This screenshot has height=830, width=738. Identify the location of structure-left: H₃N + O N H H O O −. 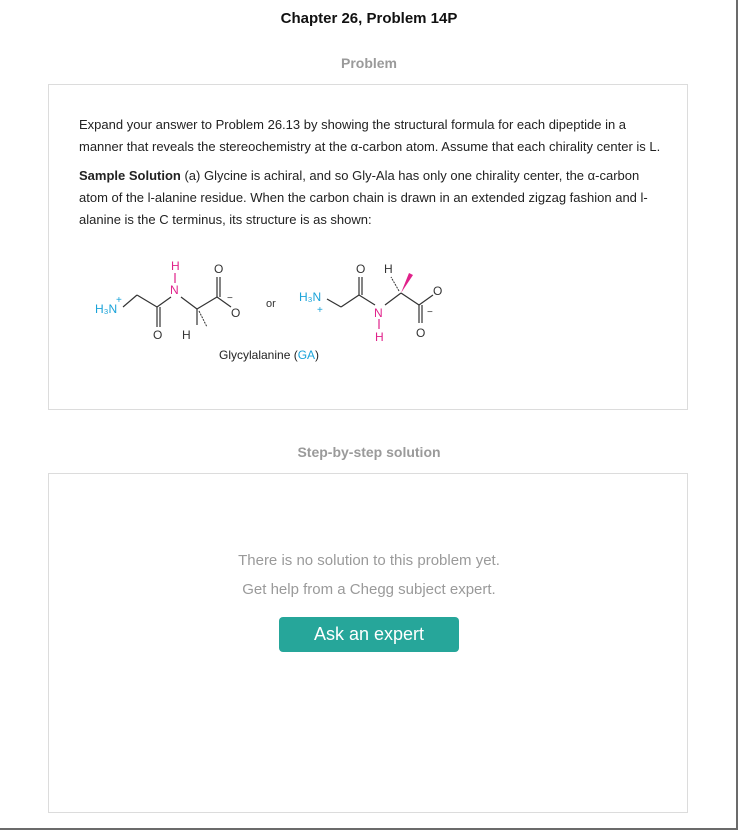
(167, 300).